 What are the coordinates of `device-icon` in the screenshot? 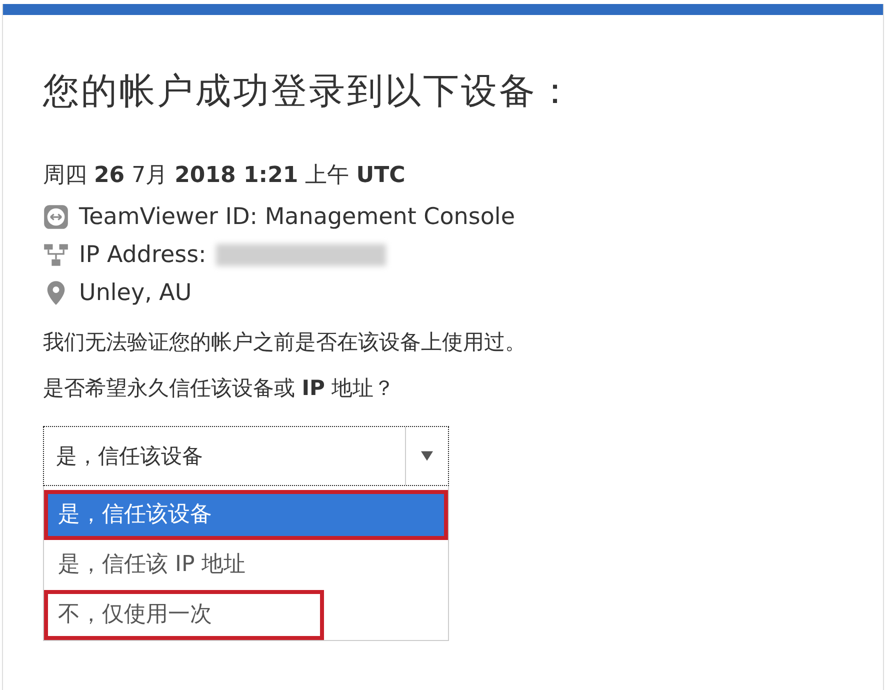 It's located at (56, 217).